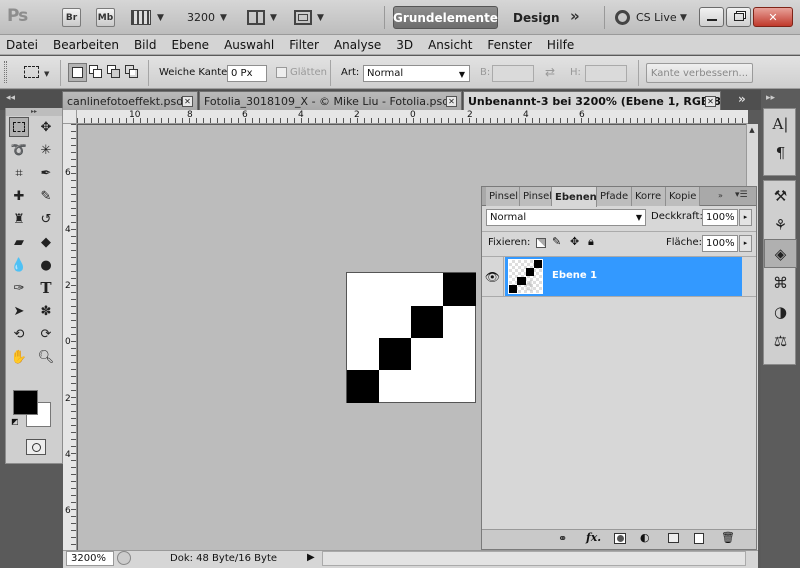 The width and height of the screenshot is (800, 568). What do you see at coordinates (780, 195) in the screenshot?
I see `brush-presets-icon: ⚒` at bounding box center [780, 195].